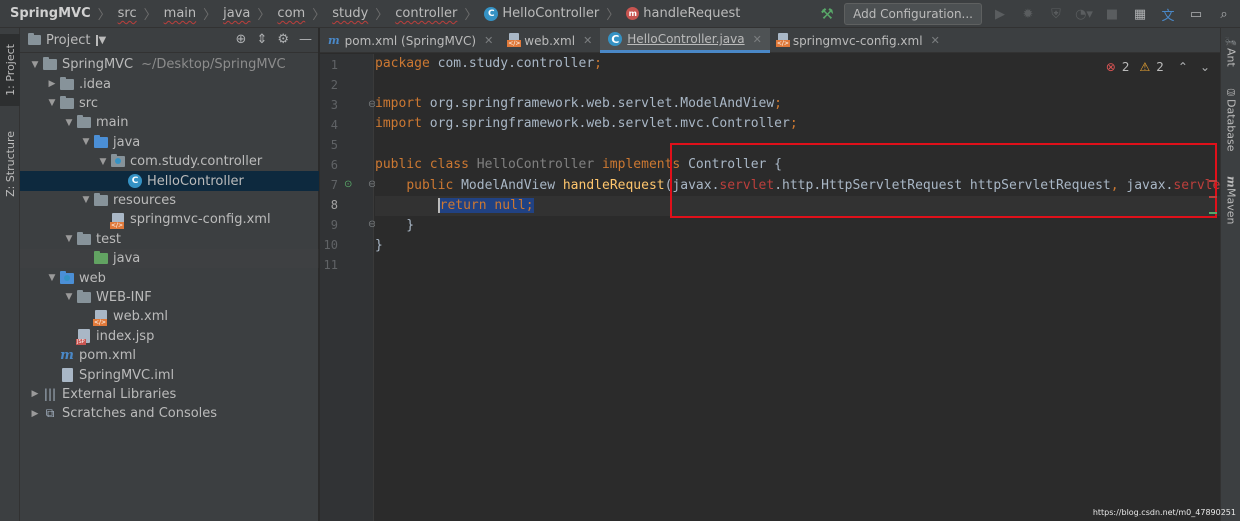  What do you see at coordinates (1112, 14) in the screenshot?
I see `stop-icon: ■` at bounding box center [1112, 14].